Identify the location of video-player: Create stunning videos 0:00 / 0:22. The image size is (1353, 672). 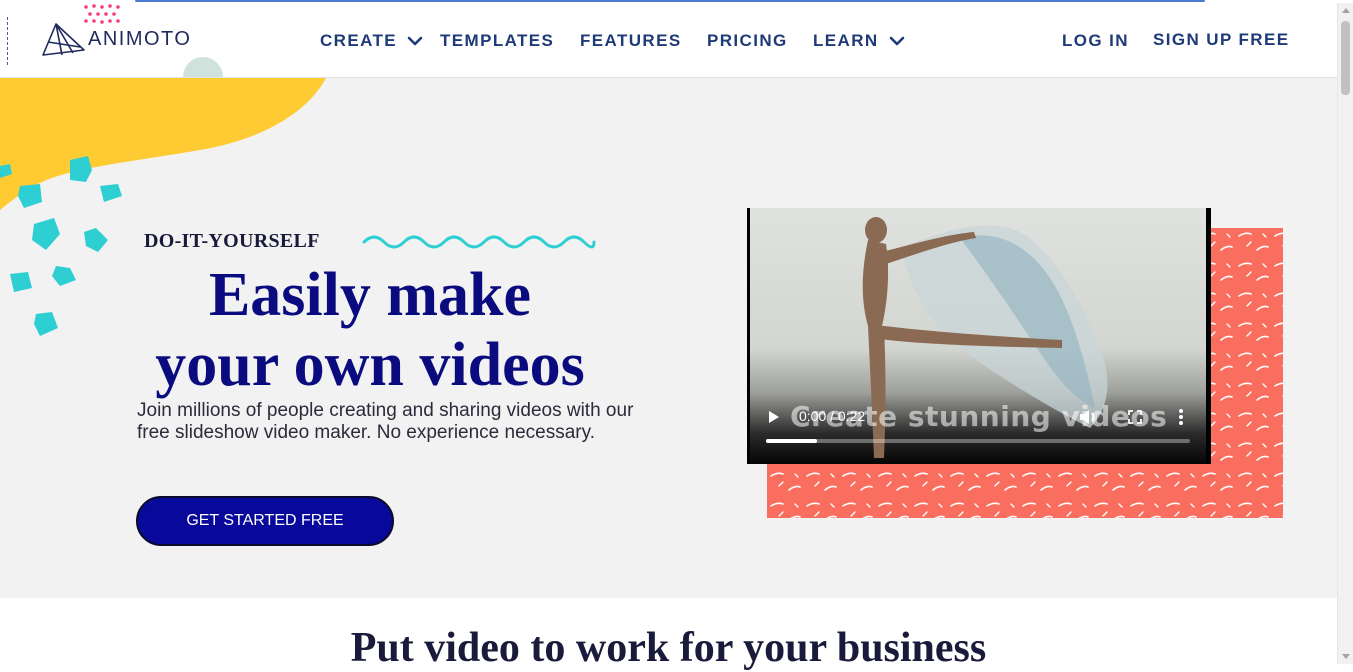
(979, 336).